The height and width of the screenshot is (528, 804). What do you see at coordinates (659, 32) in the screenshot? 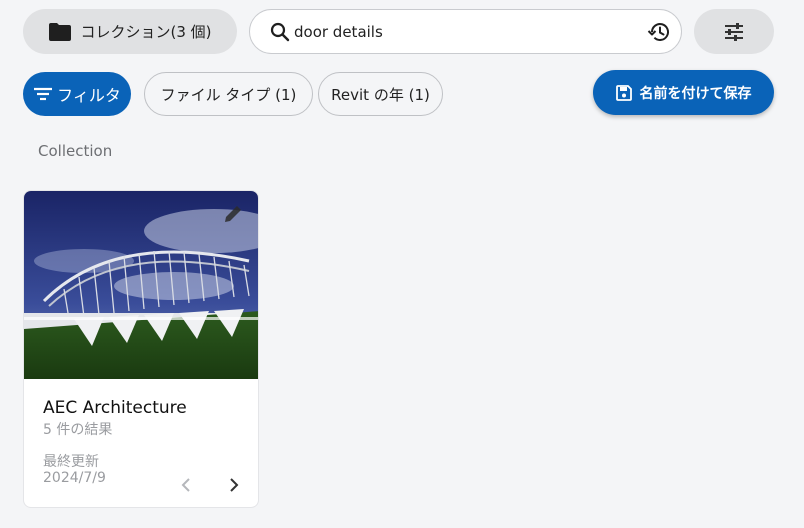
I see `history-icon` at bounding box center [659, 32].